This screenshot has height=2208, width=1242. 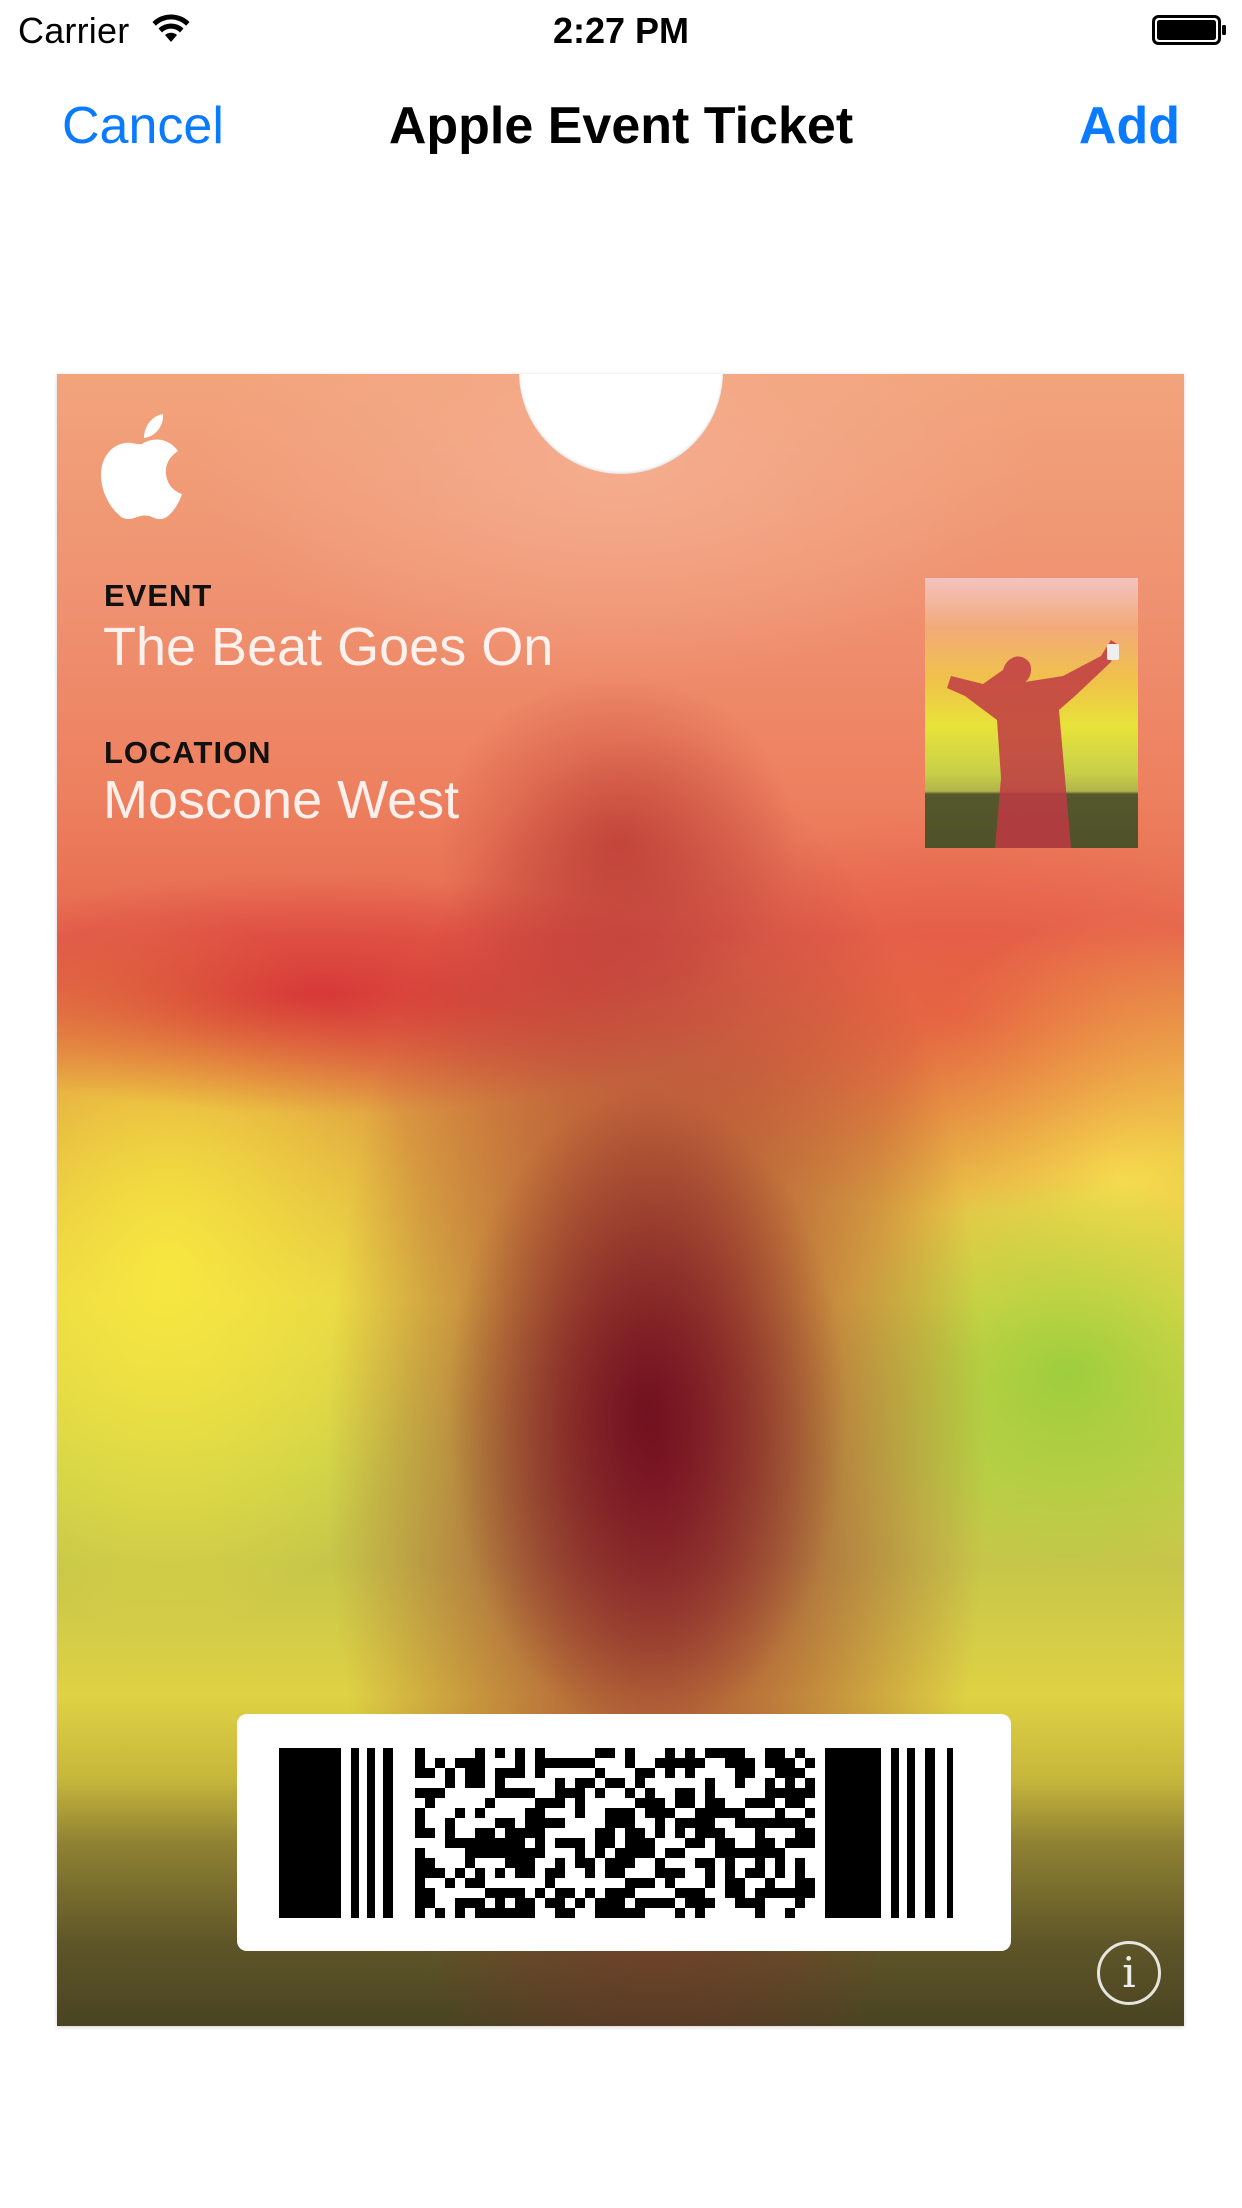 What do you see at coordinates (141, 467) in the screenshot?
I see `apple-logo-icon` at bounding box center [141, 467].